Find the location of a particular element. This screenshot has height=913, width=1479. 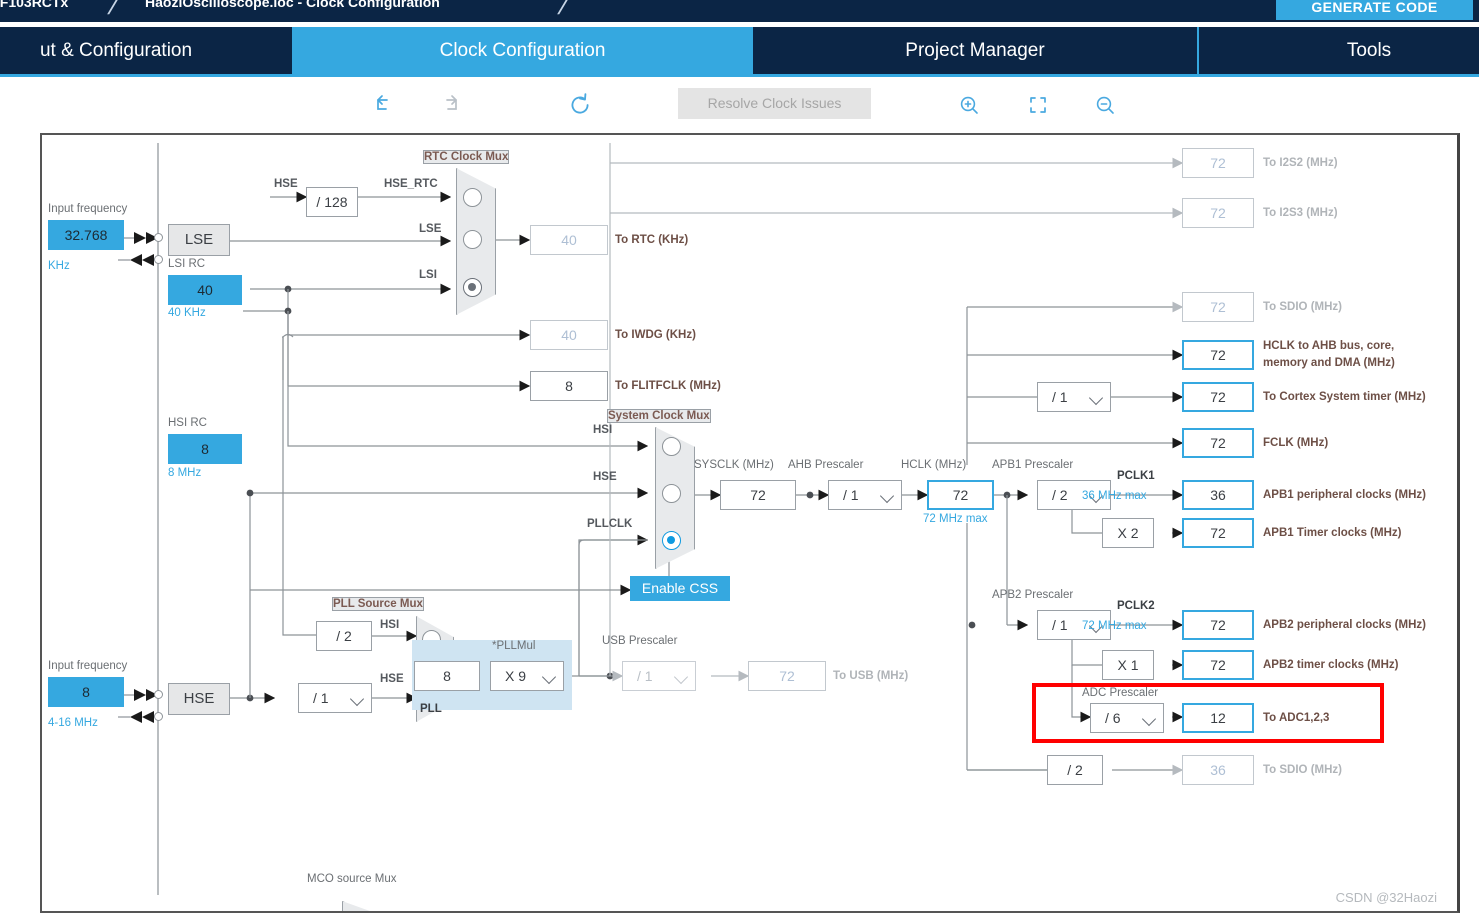

to-sdio-bottom-label: To SDIO (MHz) is located at coordinates (1302, 770).